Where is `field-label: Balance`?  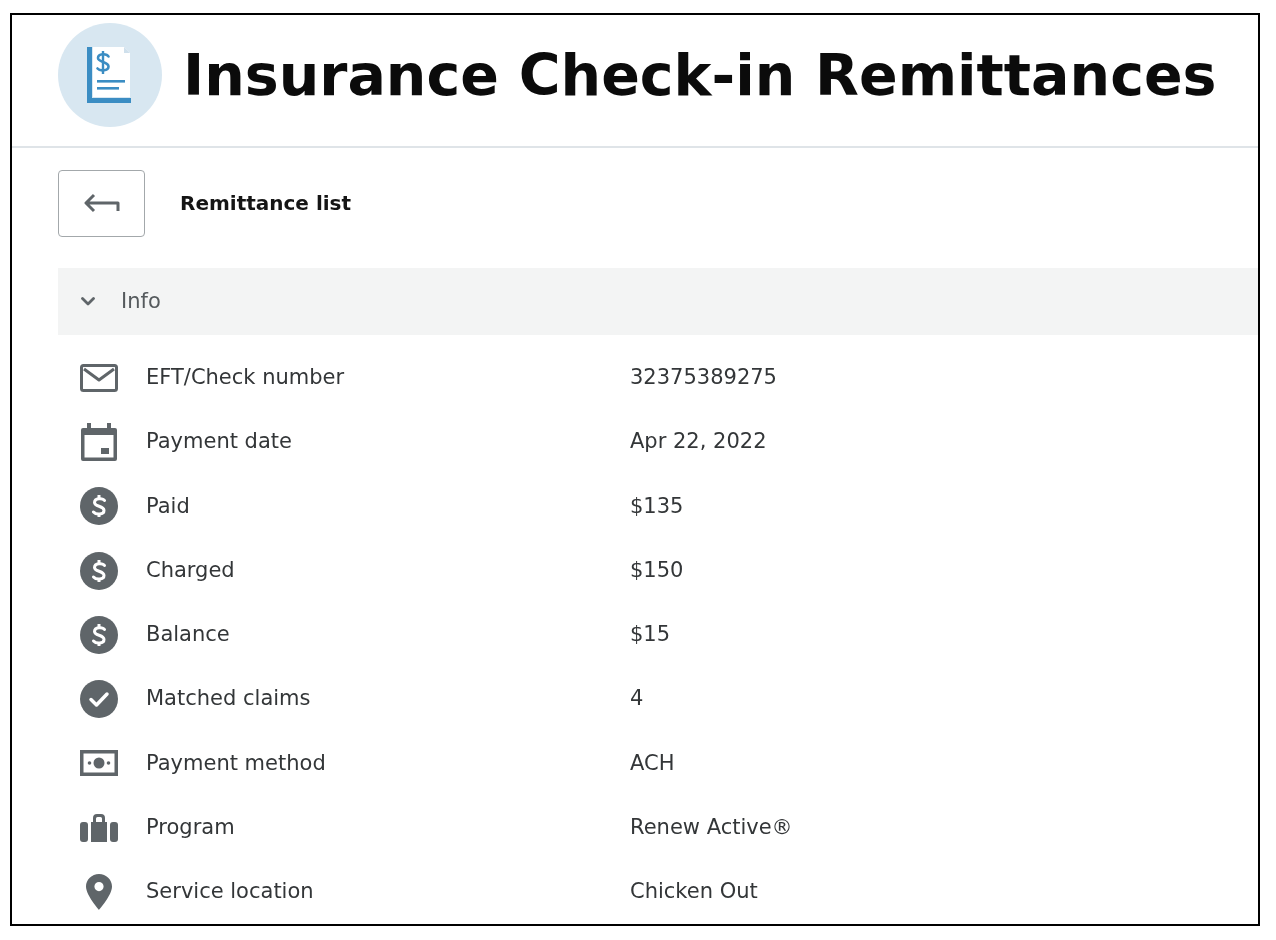
field-label: Balance is located at coordinates (188, 634).